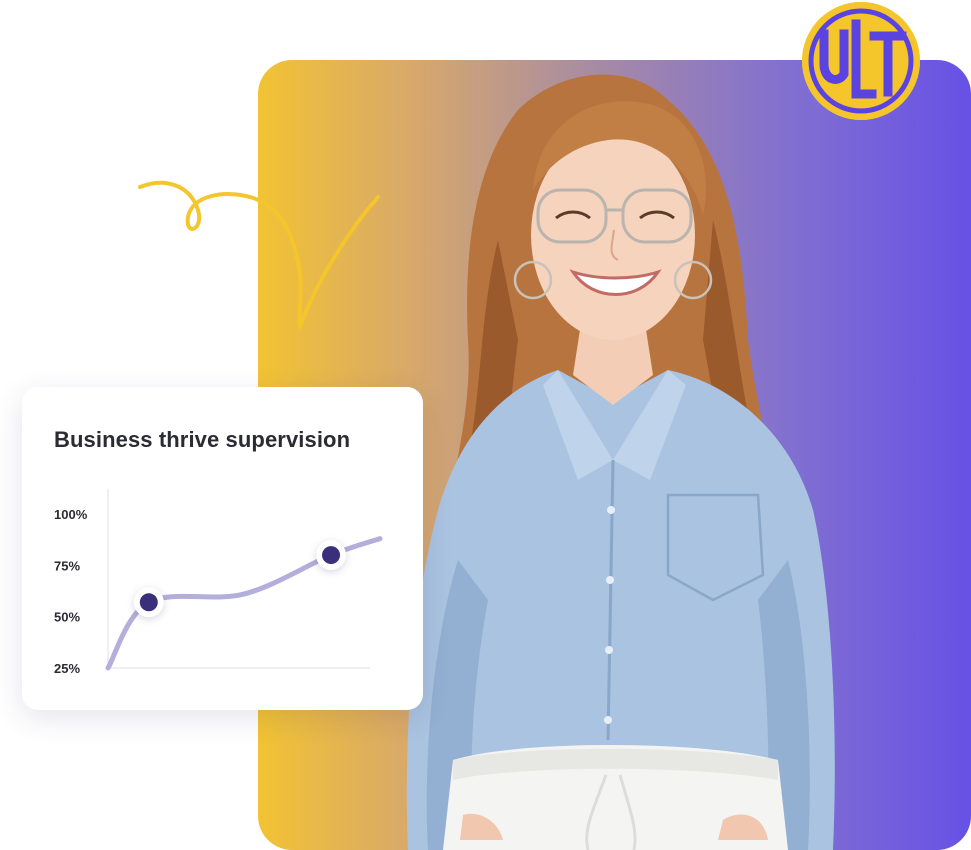 This screenshot has width=971, height=850. What do you see at coordinates (67, 668) in the screenshot?
I see `y-tick-label: 25%` at bounding box center [67, 668].